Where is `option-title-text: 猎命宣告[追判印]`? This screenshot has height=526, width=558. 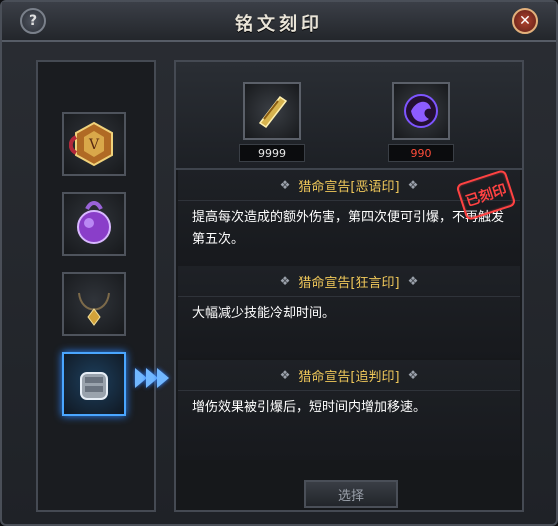
option-title-text: 猎命宣告[追判印] is located at coordinates (349, 377).